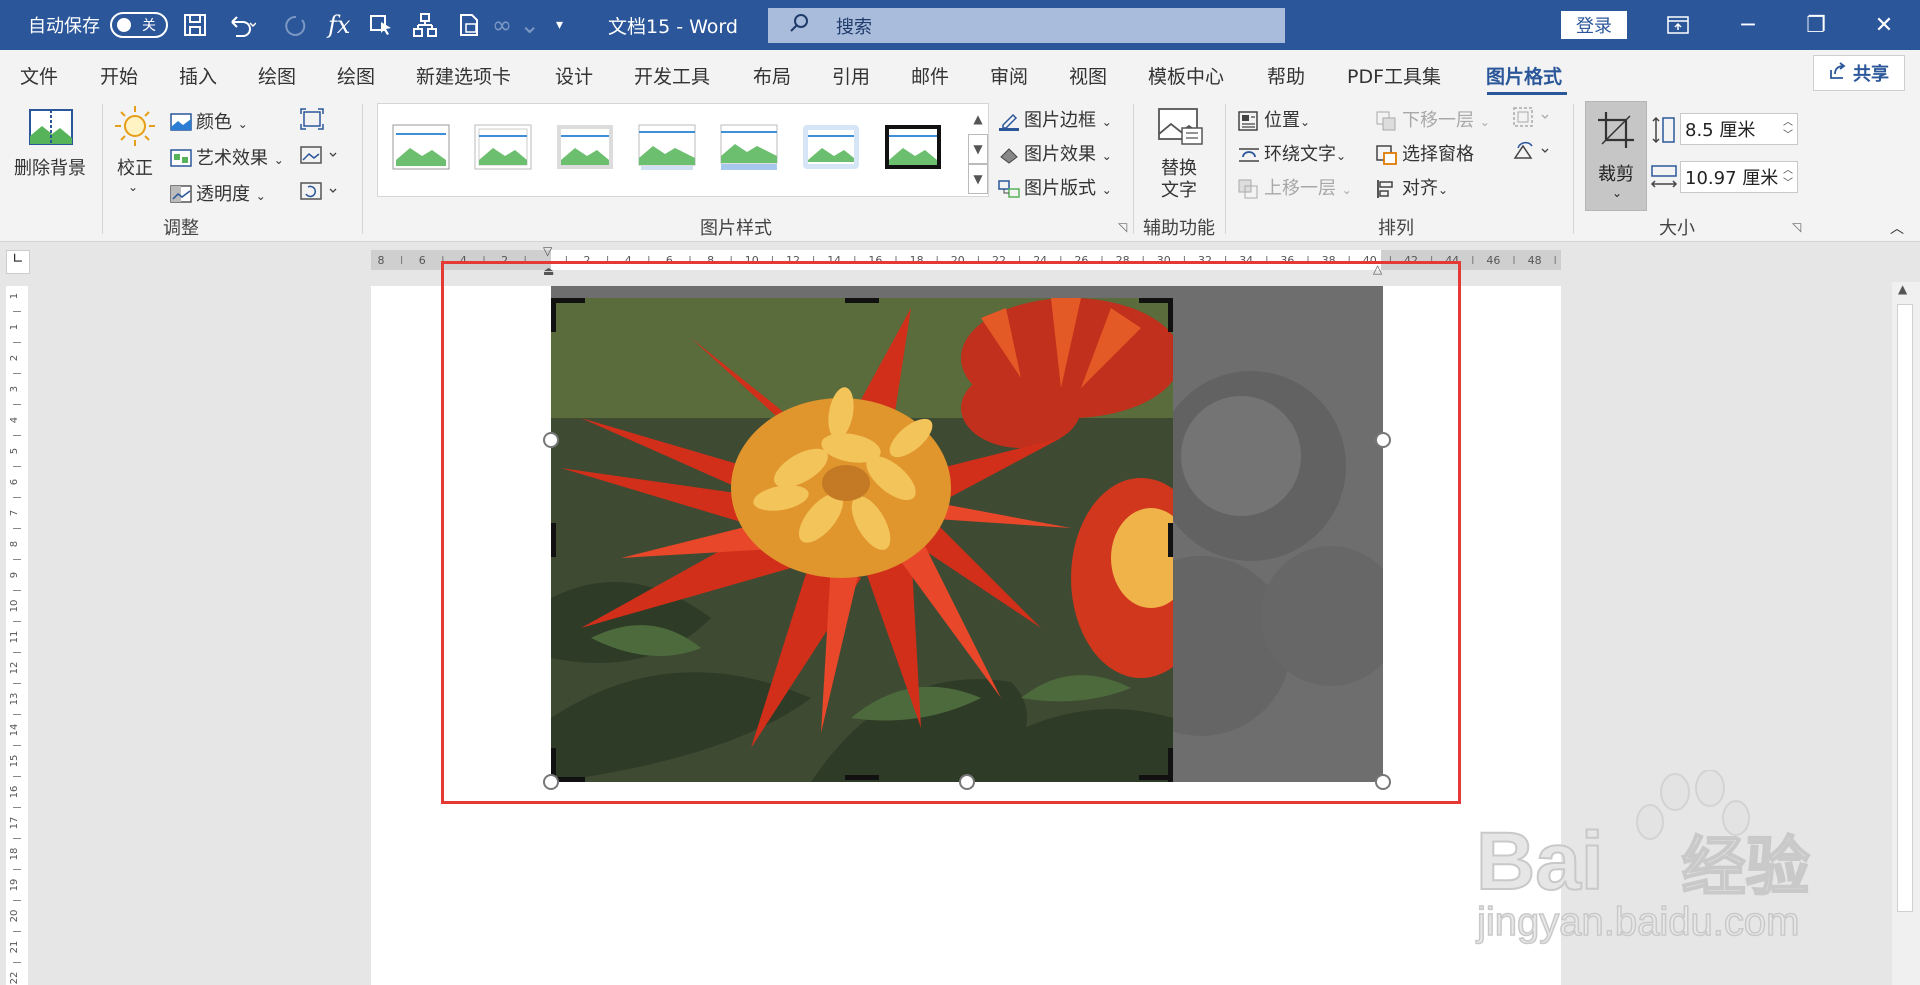 The image size is (1920, 985). Describe the element at coordinates (136, 126) in the screenshot. I see `brightness-sun-icon` at that location.